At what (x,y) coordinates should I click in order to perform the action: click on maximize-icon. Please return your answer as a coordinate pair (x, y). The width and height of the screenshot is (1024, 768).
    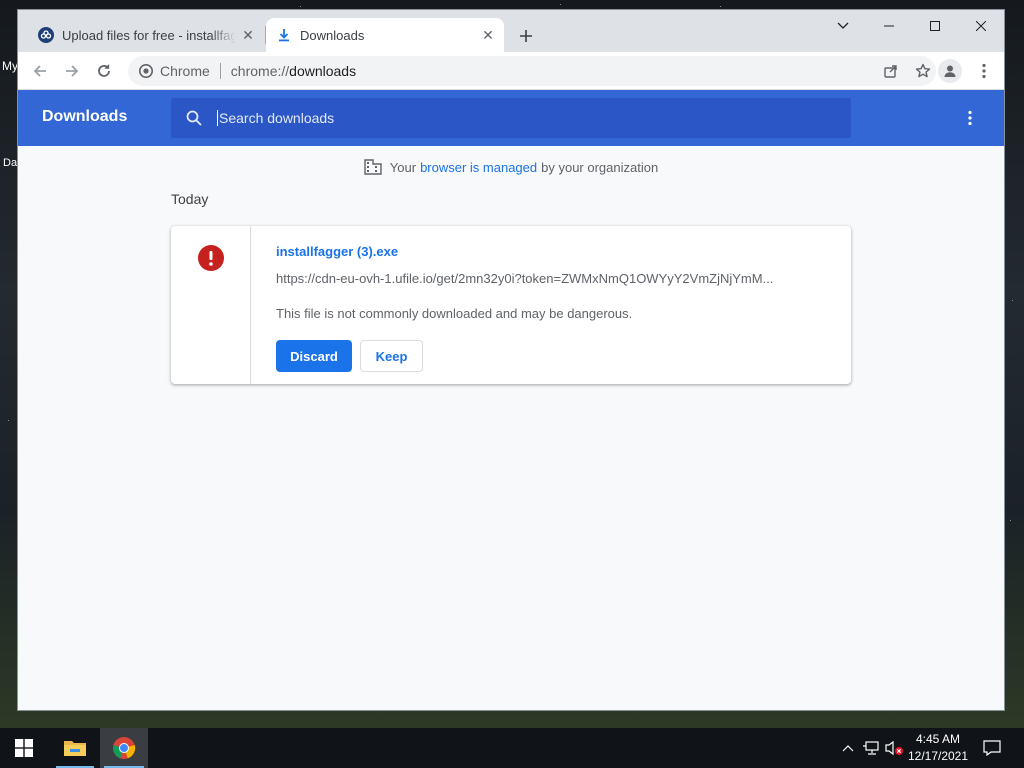
    Looking at the image, I should click on (935, 26).